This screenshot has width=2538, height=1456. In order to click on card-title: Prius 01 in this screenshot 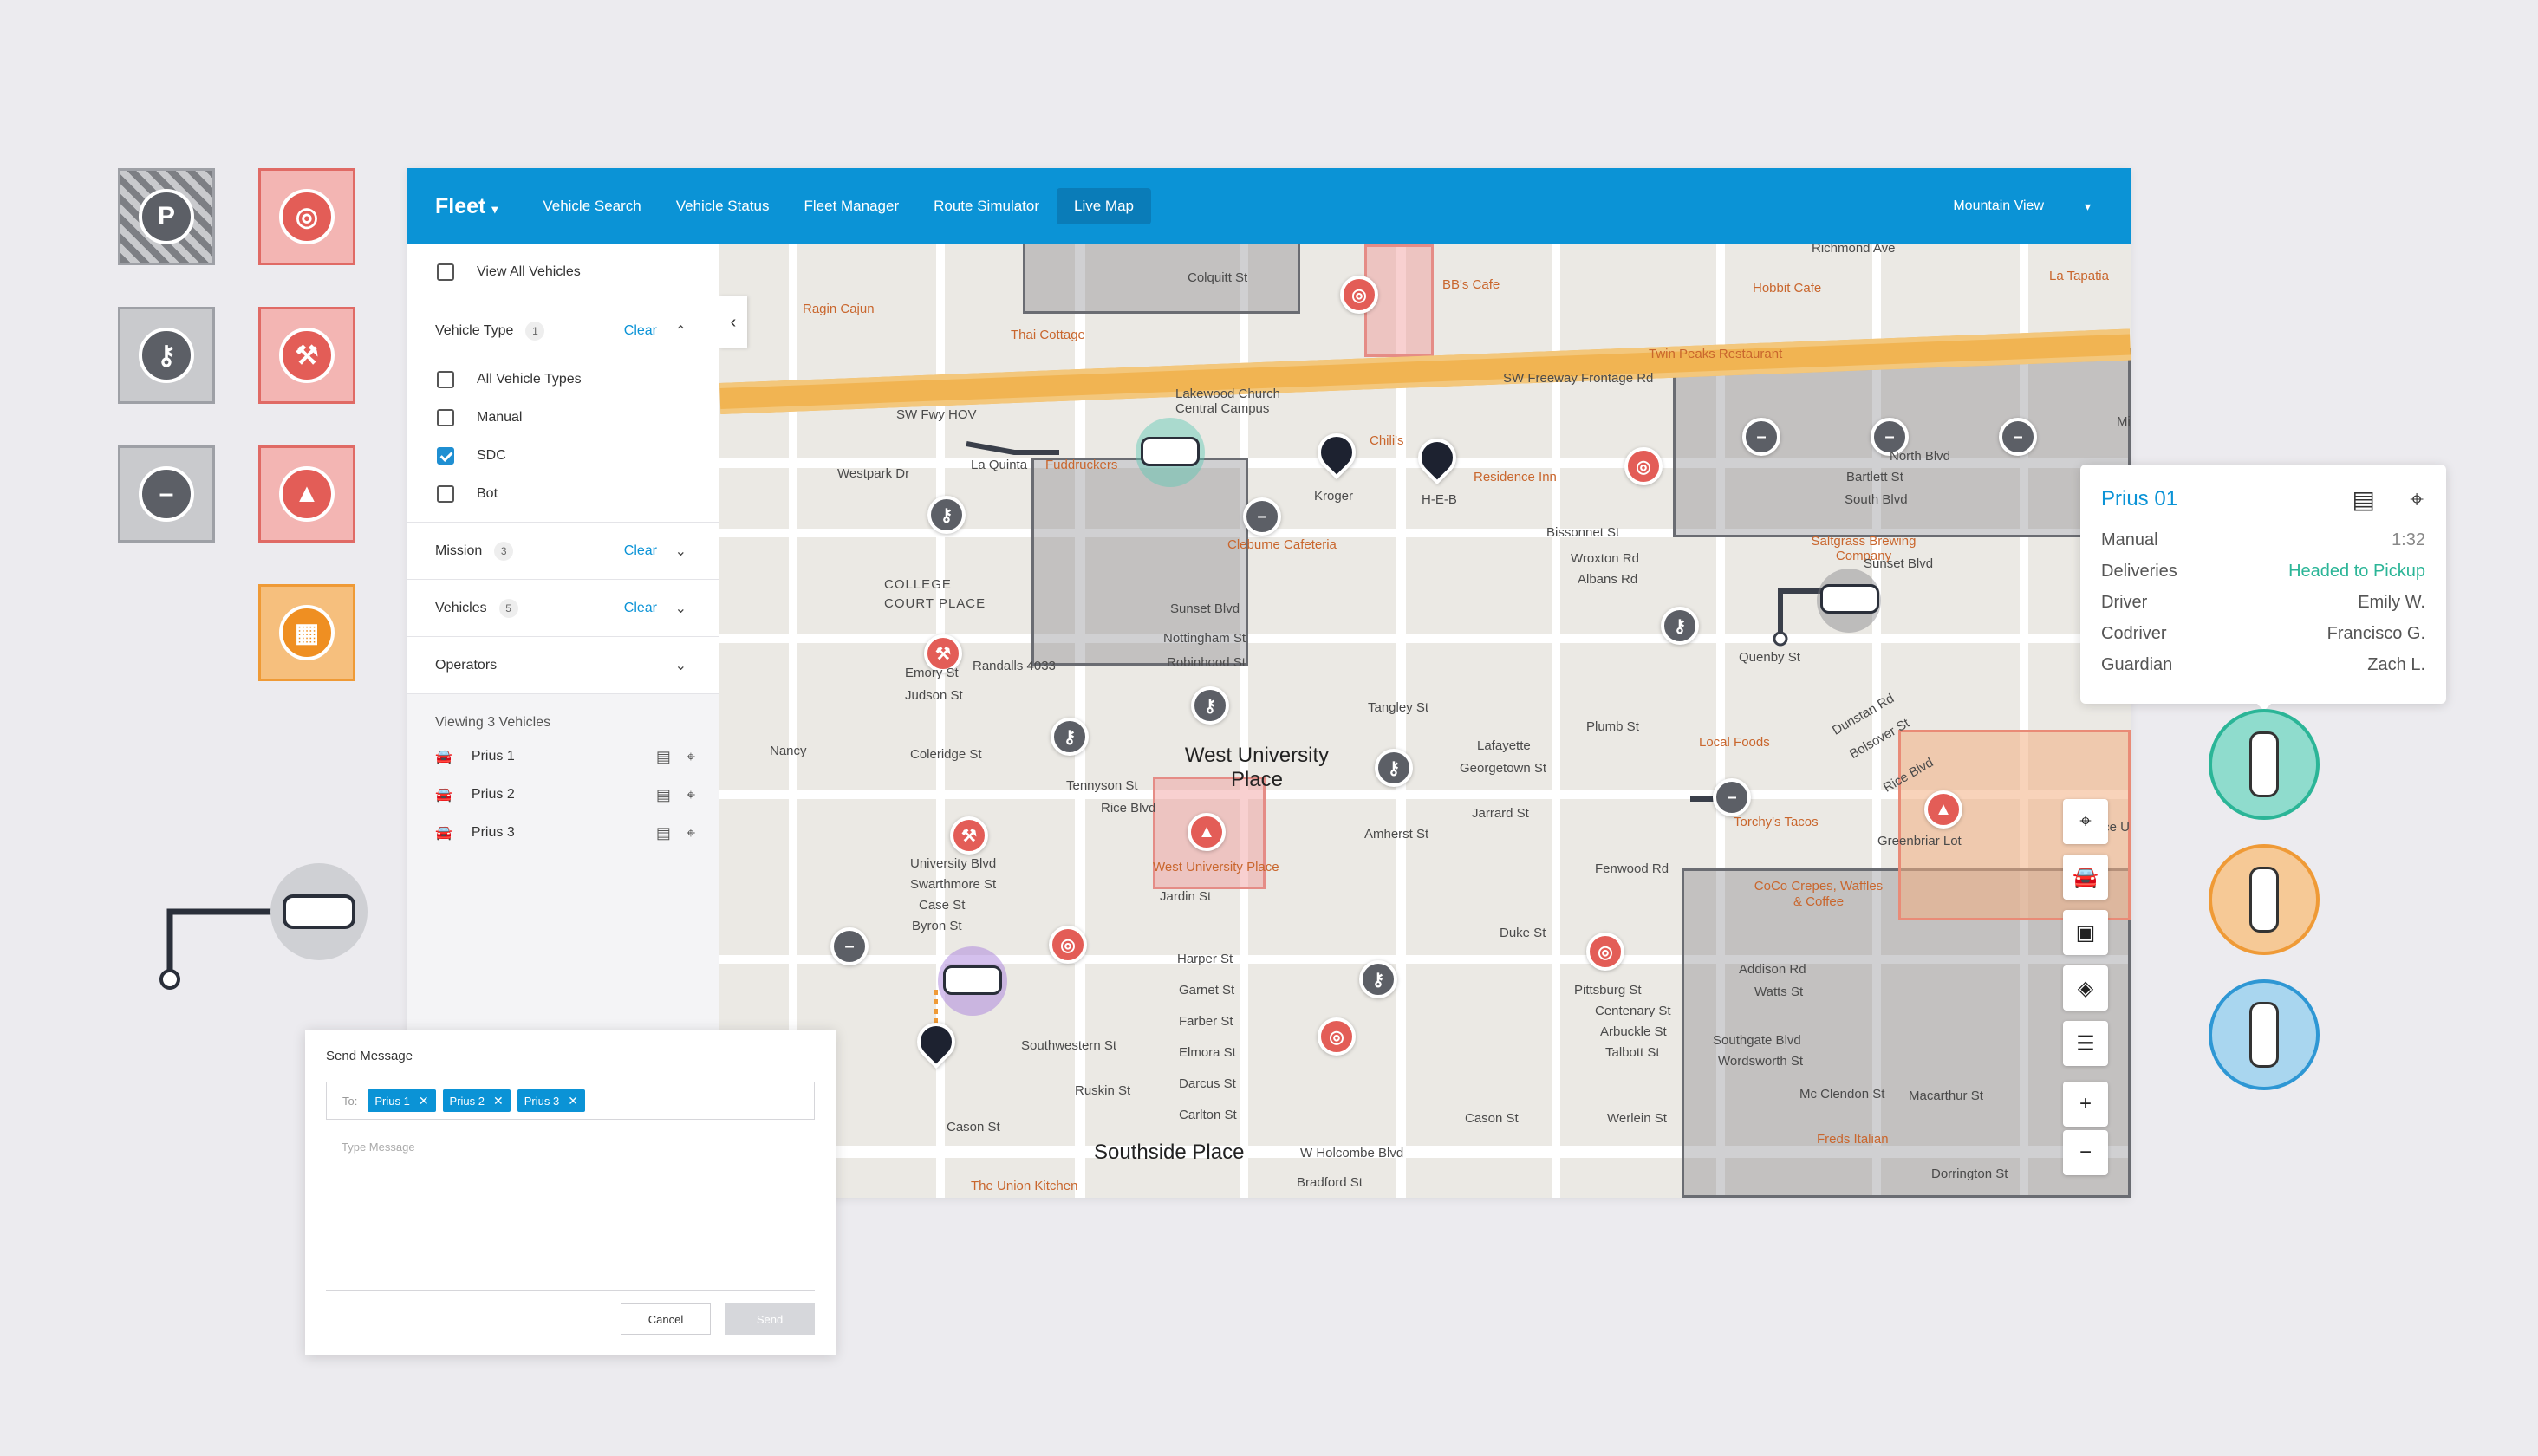, I will do `click(2140, 498)`.